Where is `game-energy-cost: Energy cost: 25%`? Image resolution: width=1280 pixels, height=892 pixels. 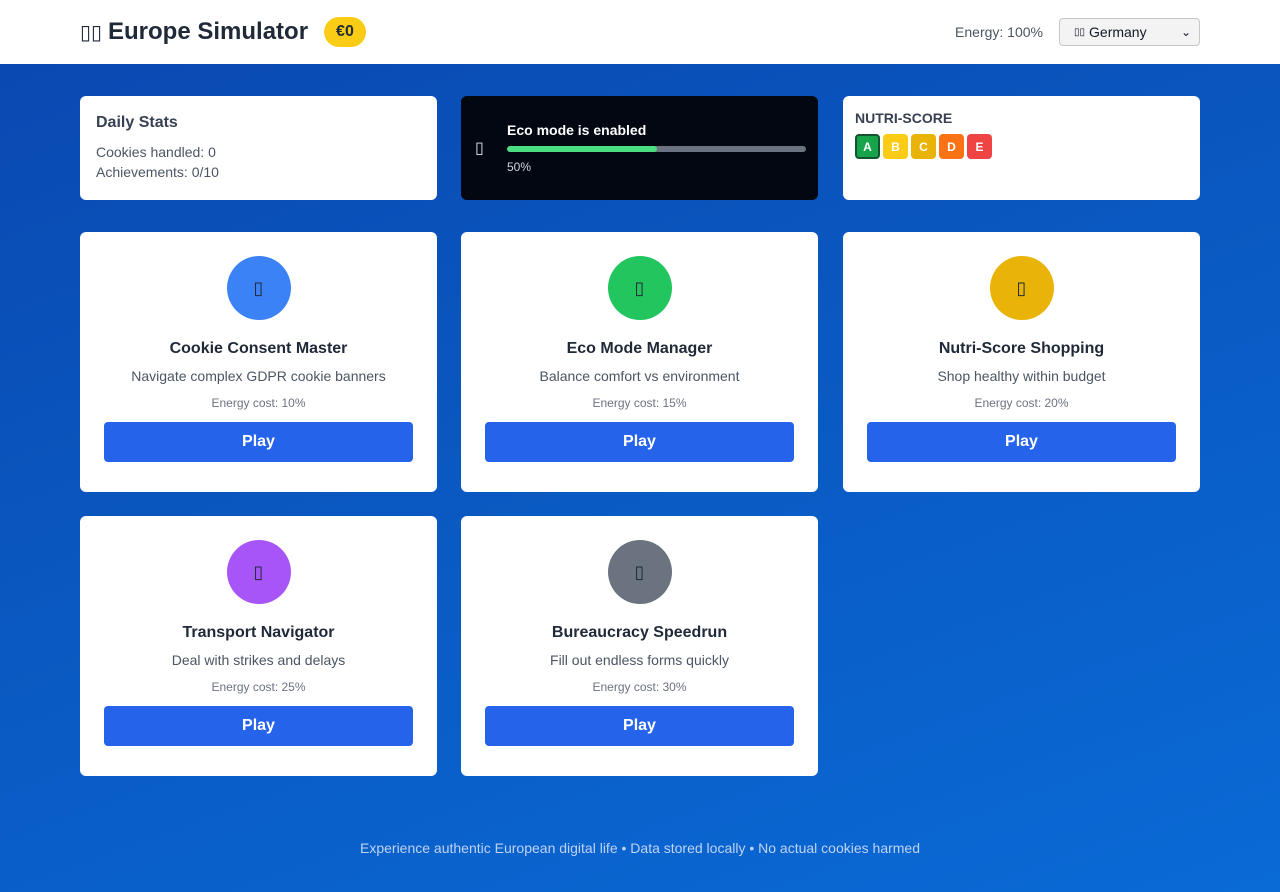 game-energy-cost: Energy cost: 25% is located at coordinates (258, 687).